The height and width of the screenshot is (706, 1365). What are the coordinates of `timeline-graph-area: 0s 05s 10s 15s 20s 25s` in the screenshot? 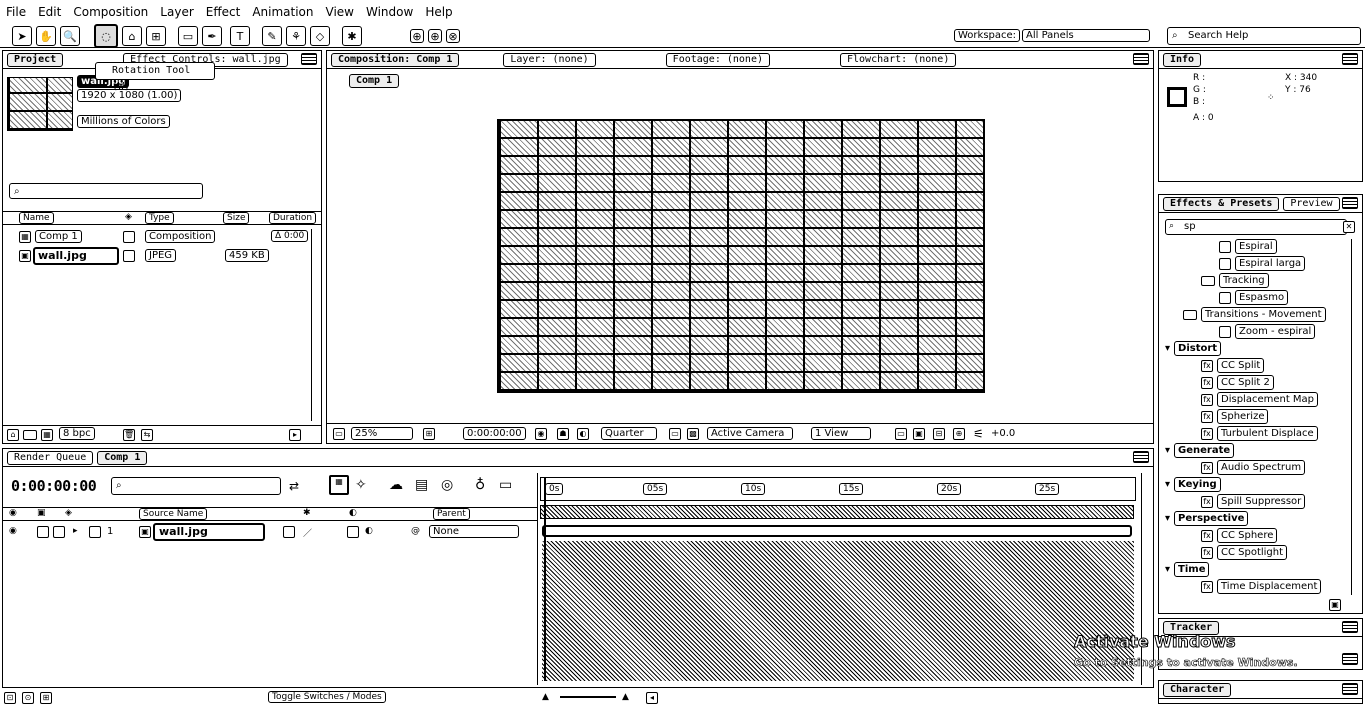 It's located at (837, 579).